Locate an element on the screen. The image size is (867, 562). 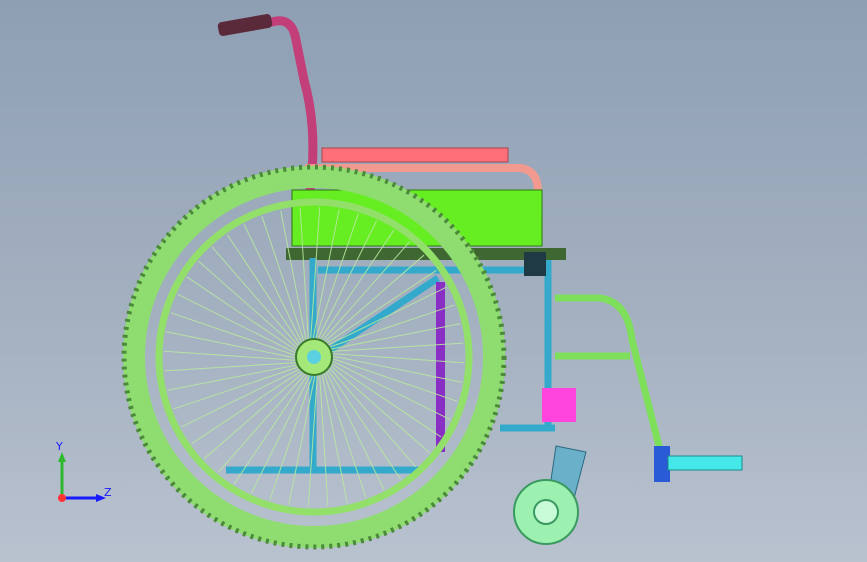
triad-y-label: Y is located at coordinates (59, 446).